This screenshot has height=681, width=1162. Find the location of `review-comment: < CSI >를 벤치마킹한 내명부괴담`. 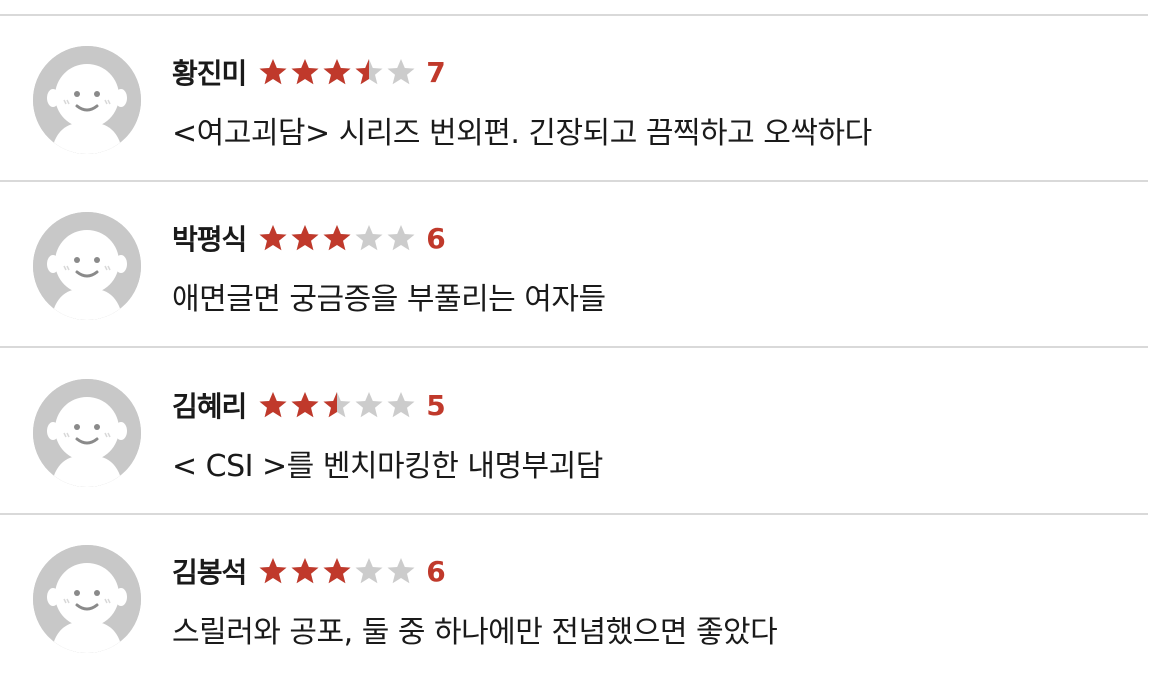

review-comment: < CSI >를 벤치마킹한 내명부괴담 is located at coordinates (387, 466).